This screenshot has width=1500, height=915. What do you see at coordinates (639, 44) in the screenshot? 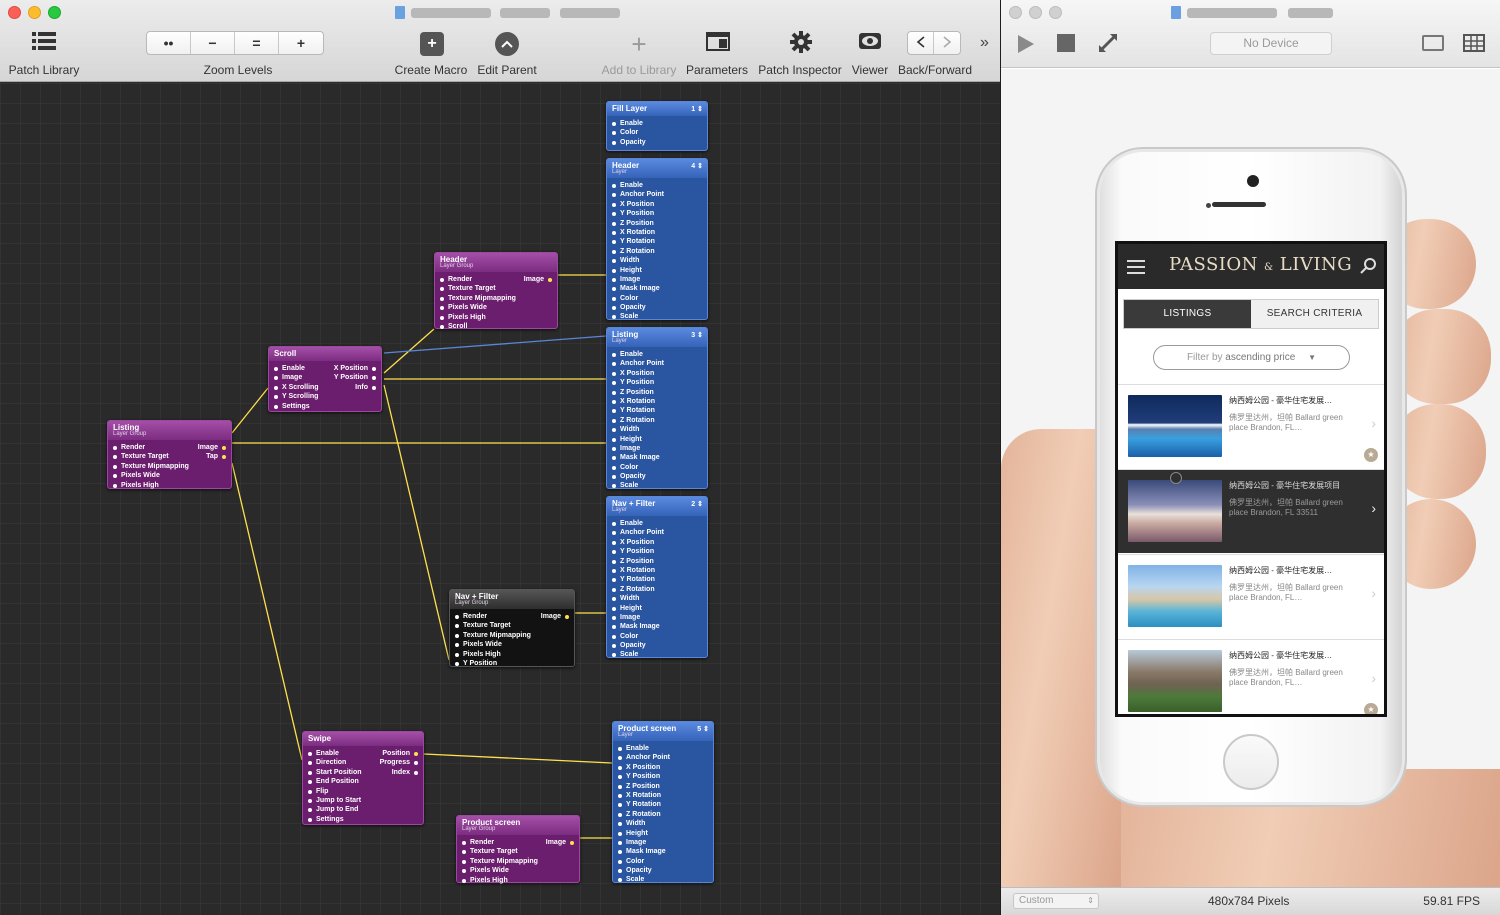
I see `add-to-library-button: +` at bounding box center [639, 44].